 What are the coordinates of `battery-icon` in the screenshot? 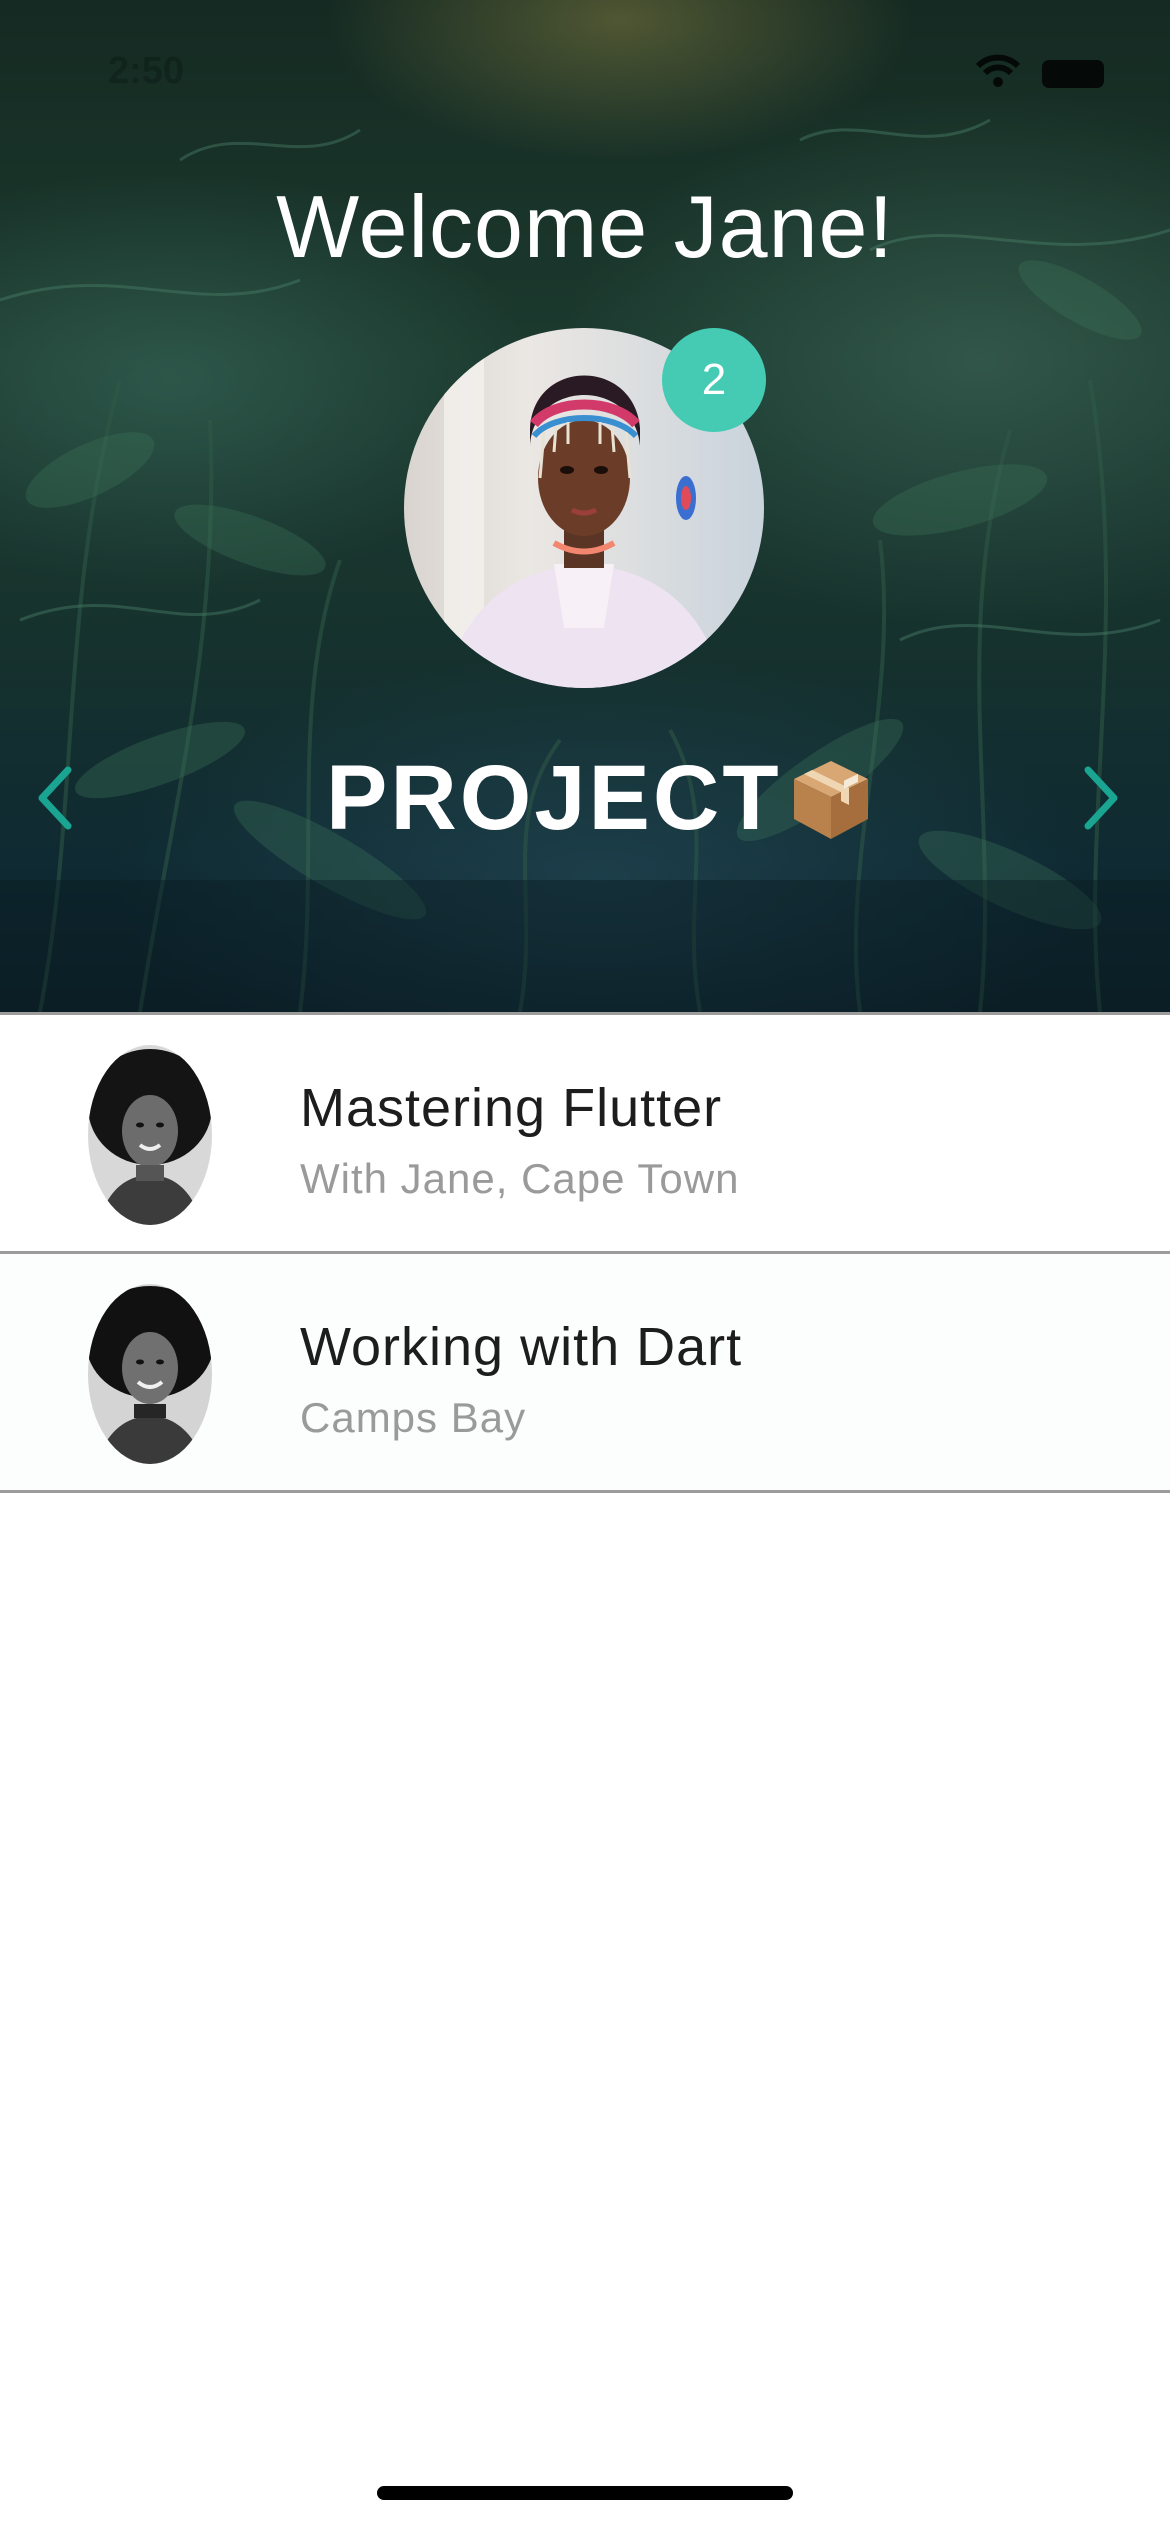 It's located at (1073, 74).